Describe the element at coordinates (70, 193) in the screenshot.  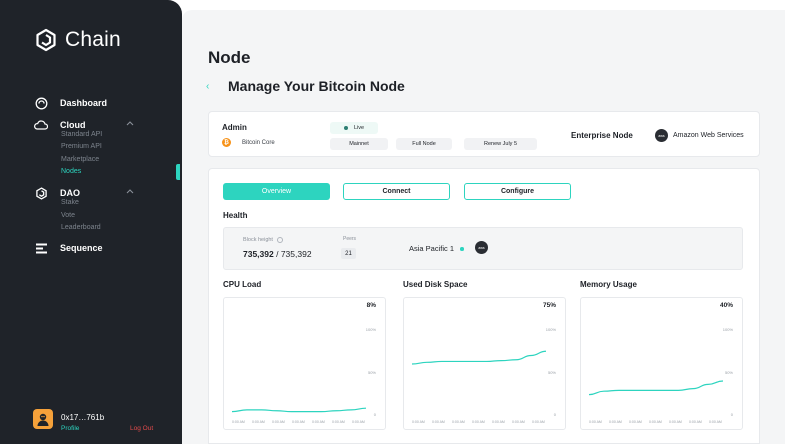
I see `sidebar-item-label: DAO` at that location.